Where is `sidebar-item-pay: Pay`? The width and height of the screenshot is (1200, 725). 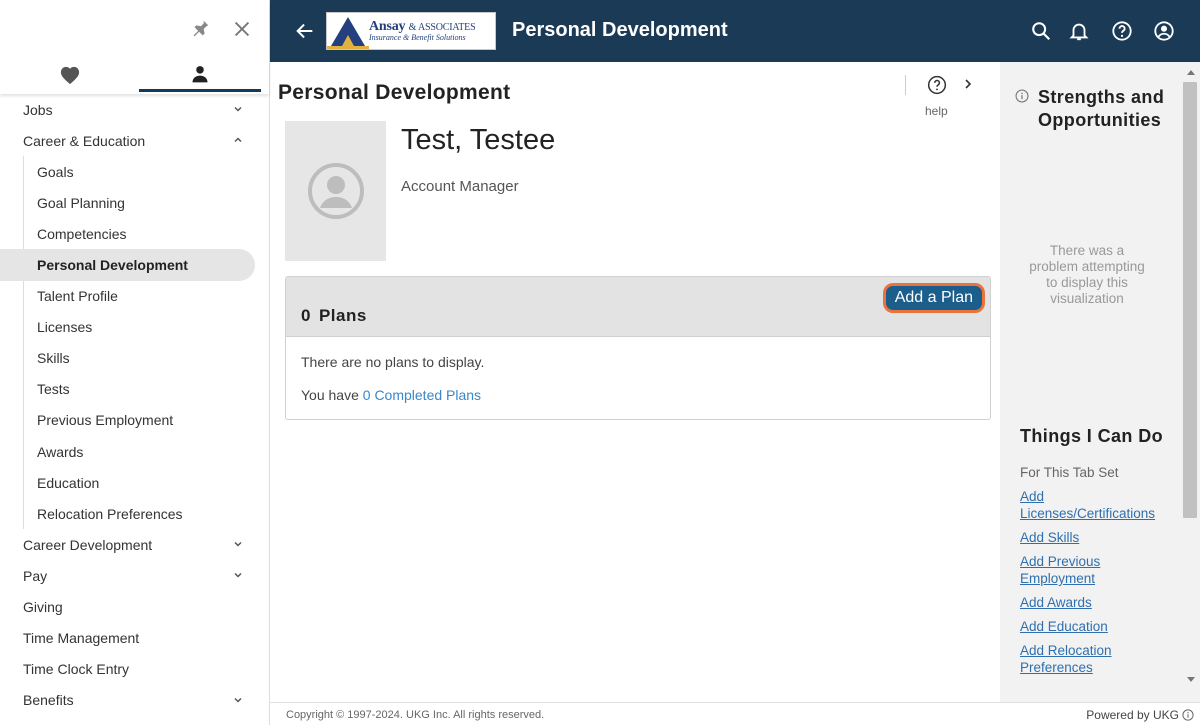
sidebar-item-pay: Pay is located at coordinates (135, 575).